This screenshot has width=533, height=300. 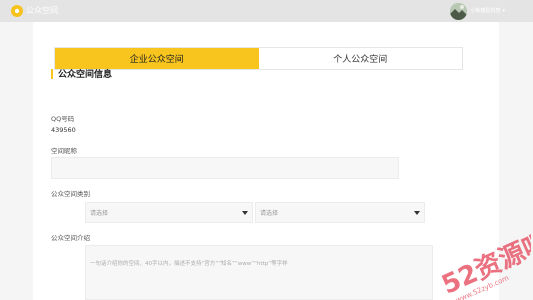 I want to click on space-type-tabs: 企业公众空间 个人公众空间, so click(x=258, y=58).